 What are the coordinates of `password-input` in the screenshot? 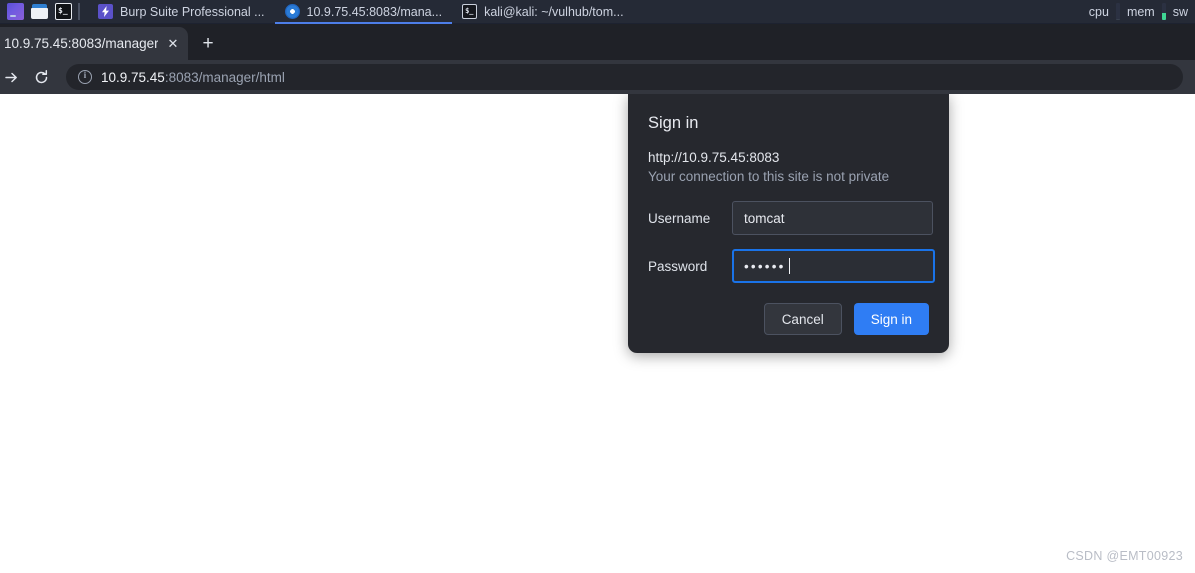 It's located at (833, 266).